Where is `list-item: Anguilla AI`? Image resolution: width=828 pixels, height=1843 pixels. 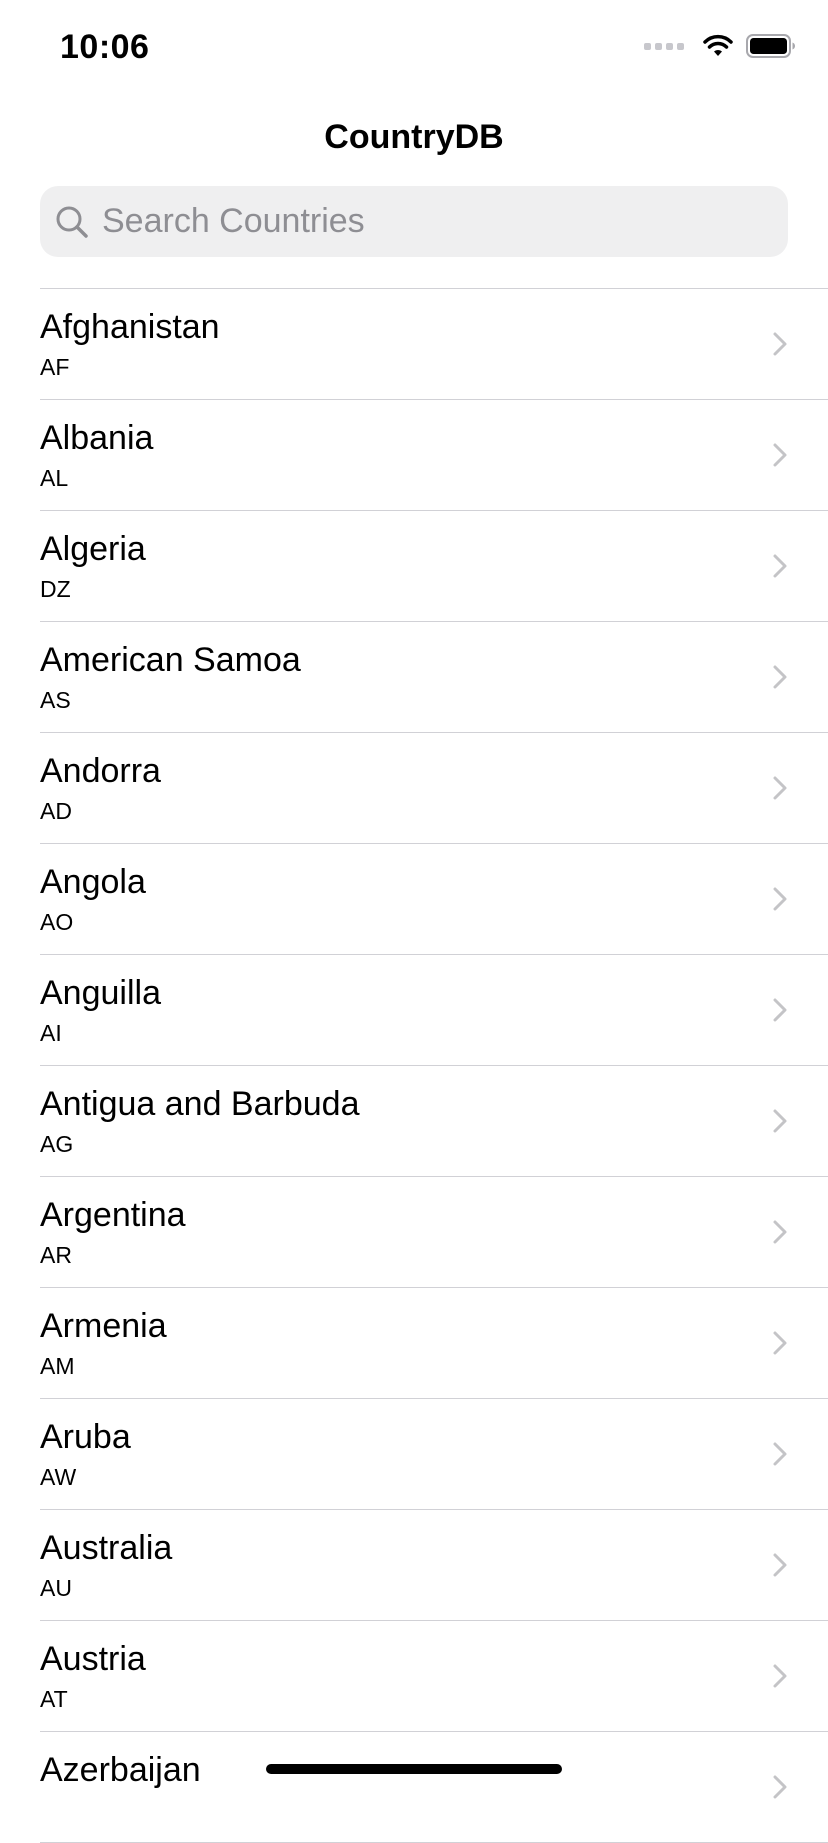
list-item: Anguilla AI is located at coordinates (434, 1010).